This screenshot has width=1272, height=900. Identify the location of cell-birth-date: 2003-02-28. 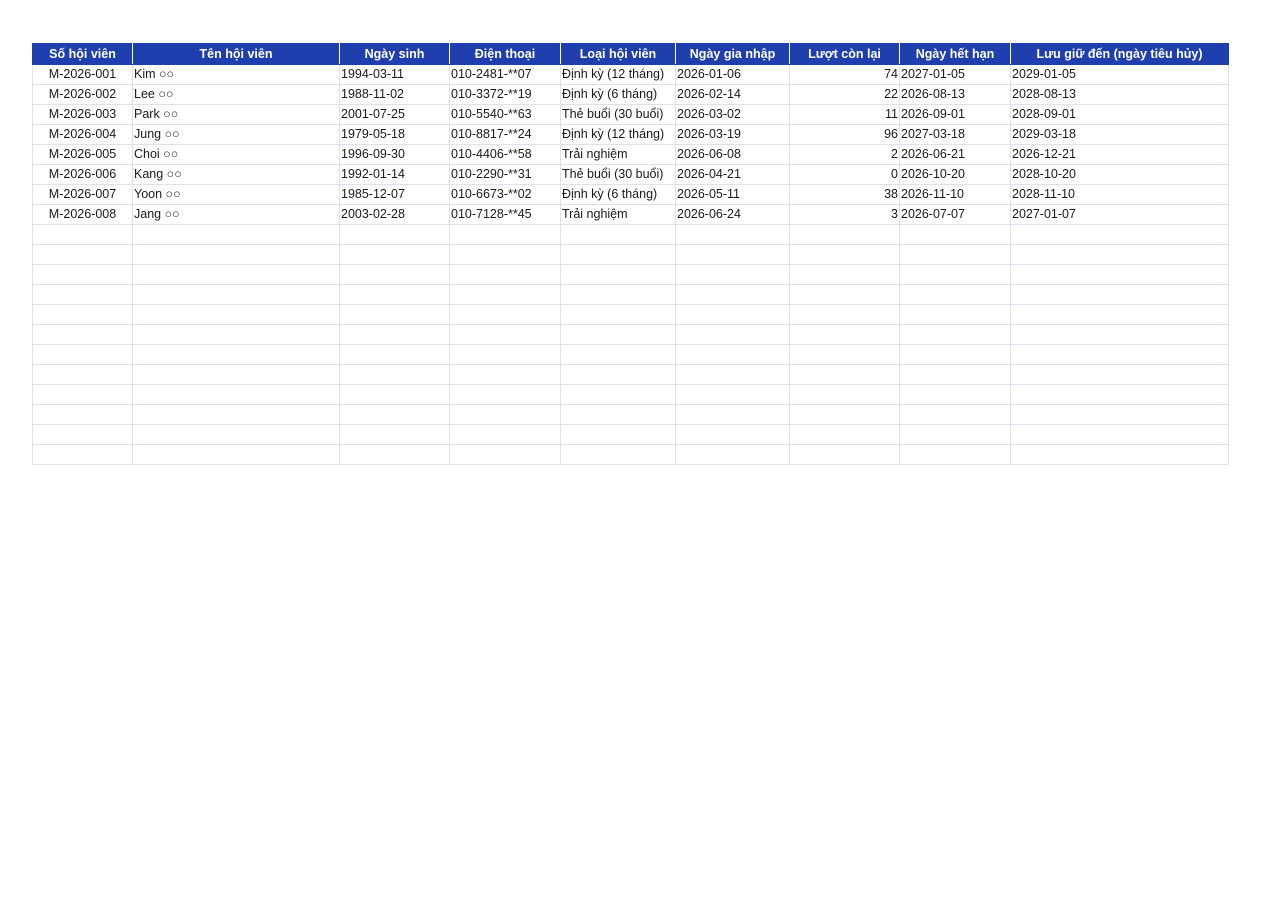
(394, 214).